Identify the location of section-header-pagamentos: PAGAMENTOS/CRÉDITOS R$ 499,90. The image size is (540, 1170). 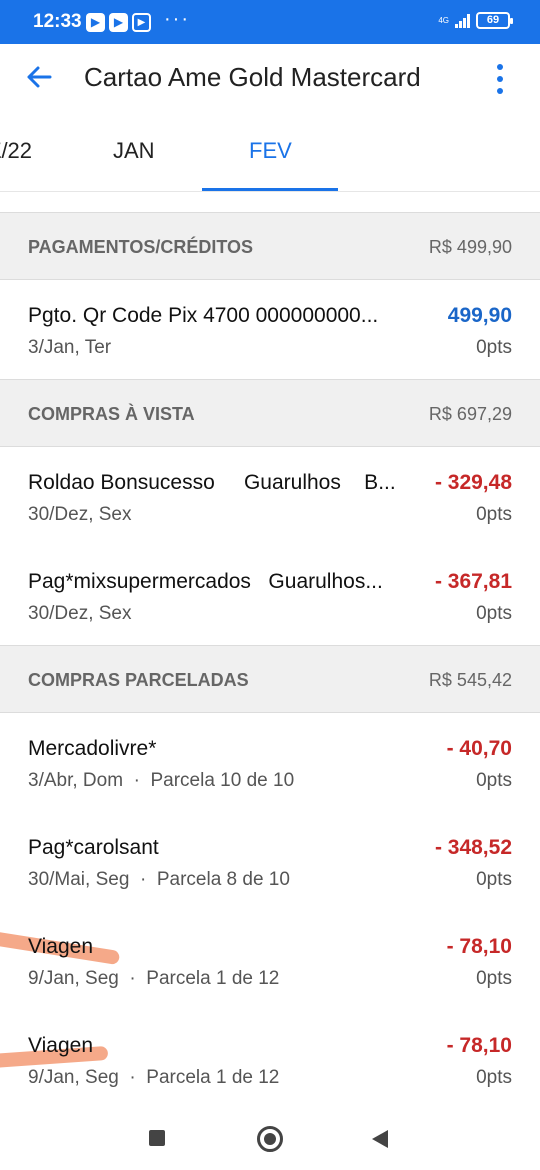
(270, 246).